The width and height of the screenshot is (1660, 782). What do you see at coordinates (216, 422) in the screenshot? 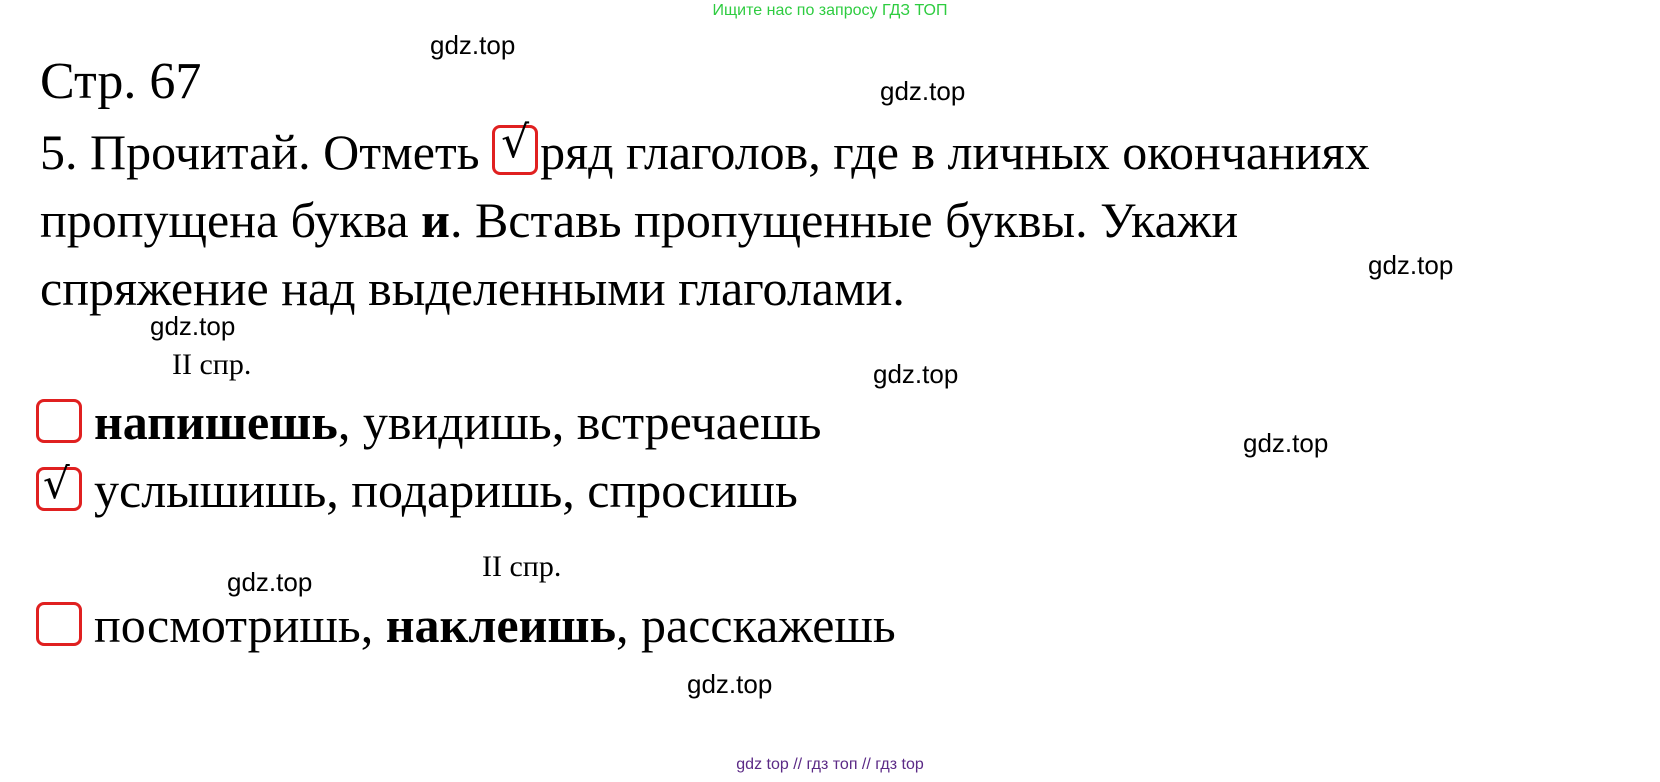
I see `bold-verb: напишешь` at bounding box center [216, 422].